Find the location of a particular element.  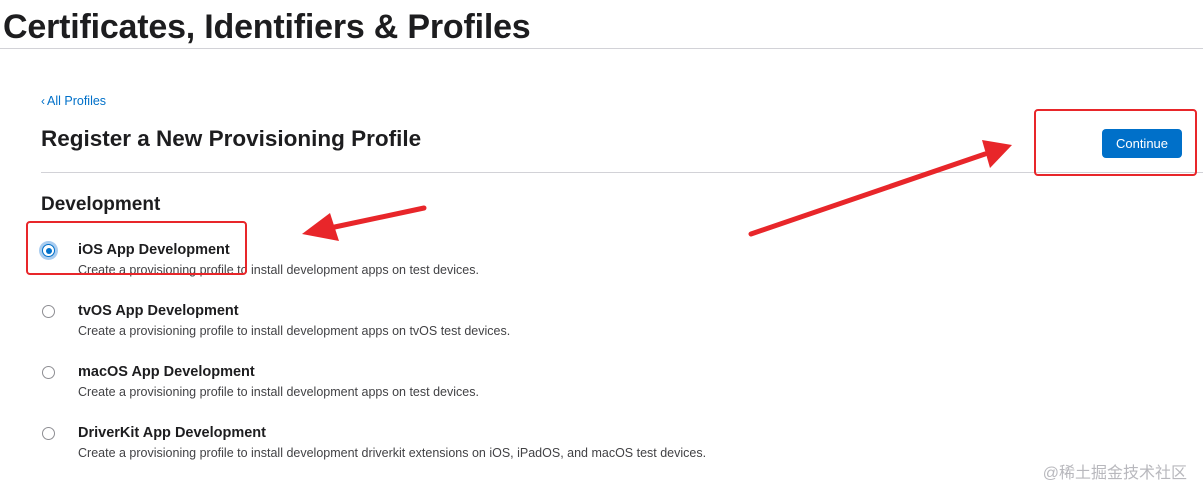

radio-ios-app-development is located at coordinates (48, 250).